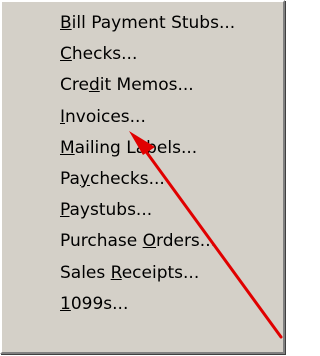 The height and width of the screenshot is (356, 320). Describe the element at coordinates (84, 178) in the screenshot. I see `menu-item-accelerator: y` at that location.